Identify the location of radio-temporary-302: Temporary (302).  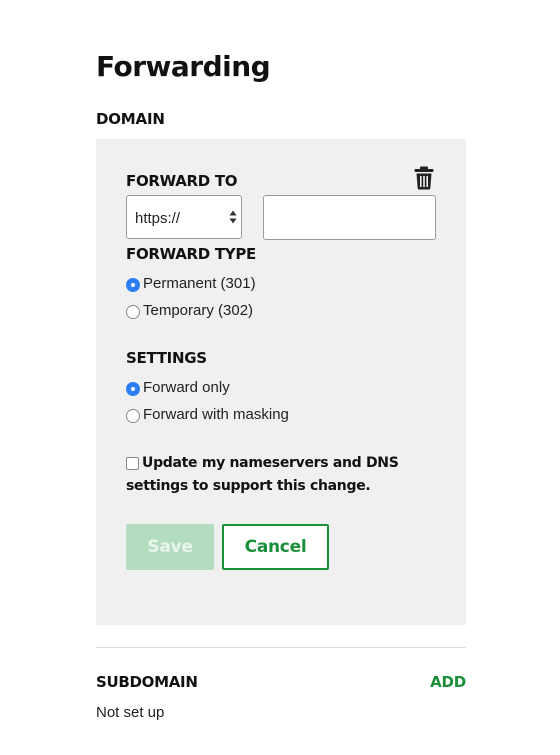
(189, 310).